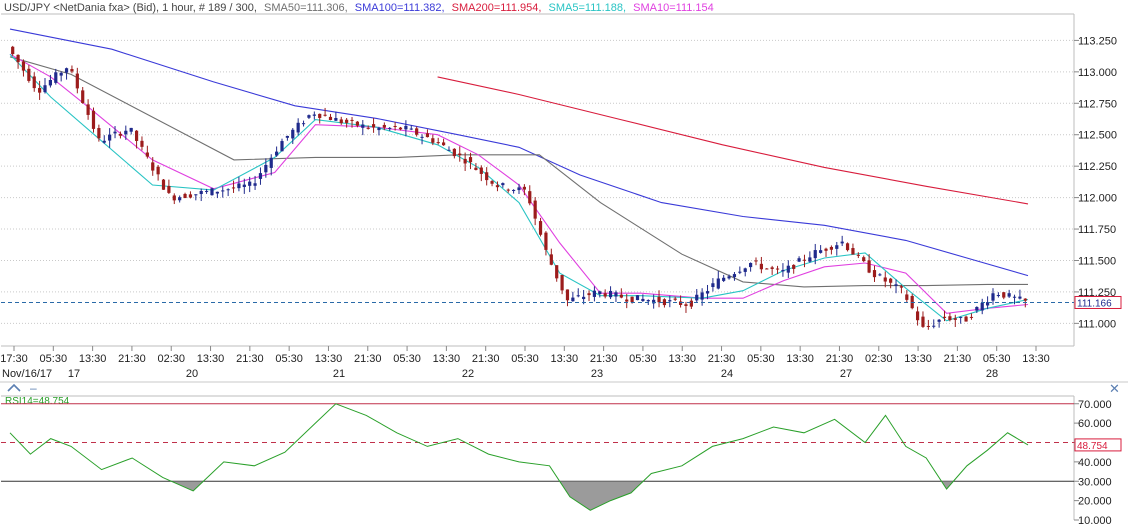 The width and height of the screenshot is (1128, 525). I want to click on rsi-label: RSI14=48.754, so click(37, 401).